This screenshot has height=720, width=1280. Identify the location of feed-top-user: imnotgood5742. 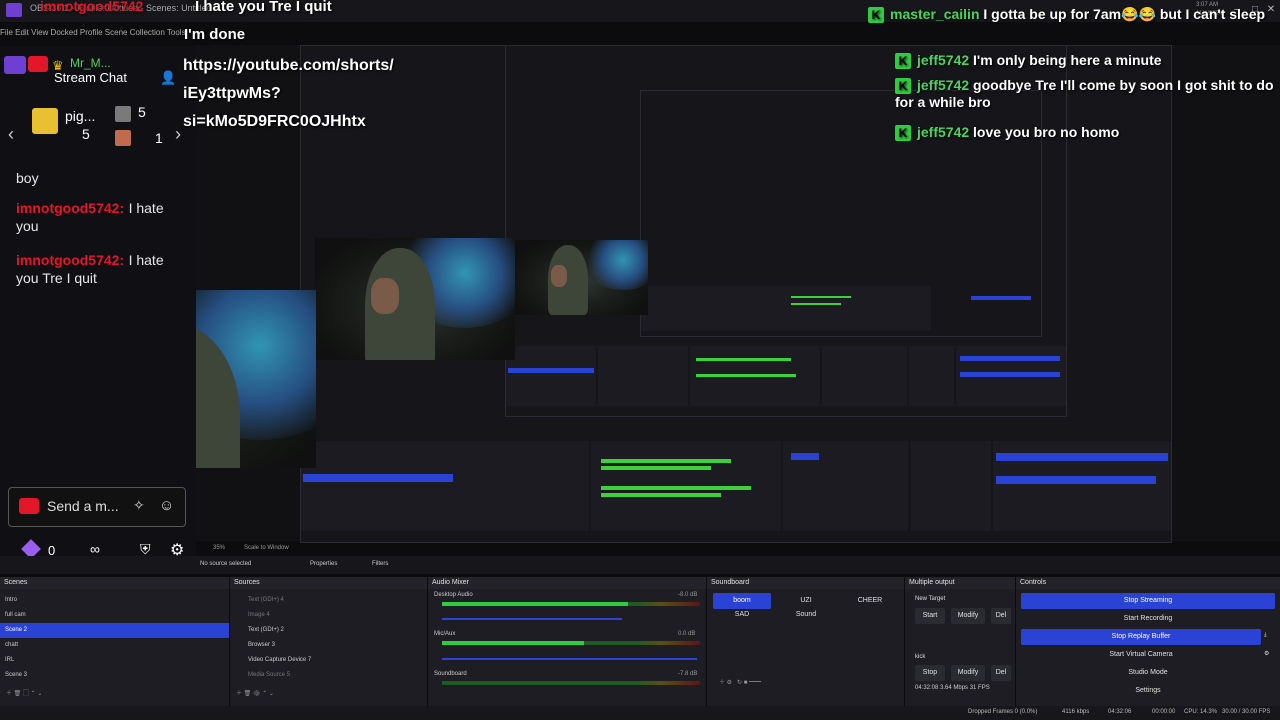
(92, 7).